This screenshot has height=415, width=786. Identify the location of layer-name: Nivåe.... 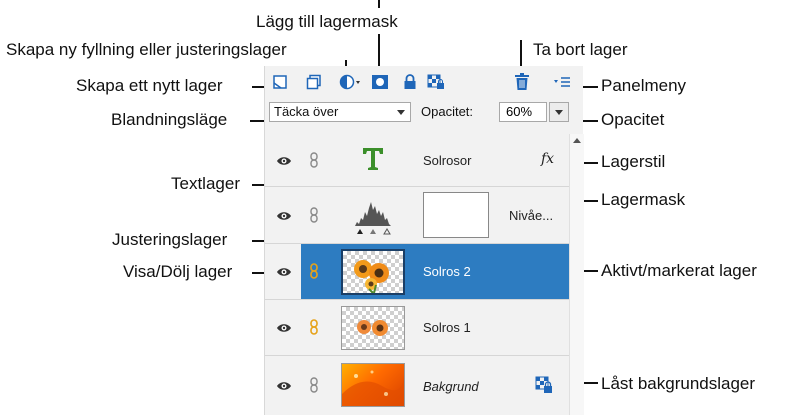
(531, 215).